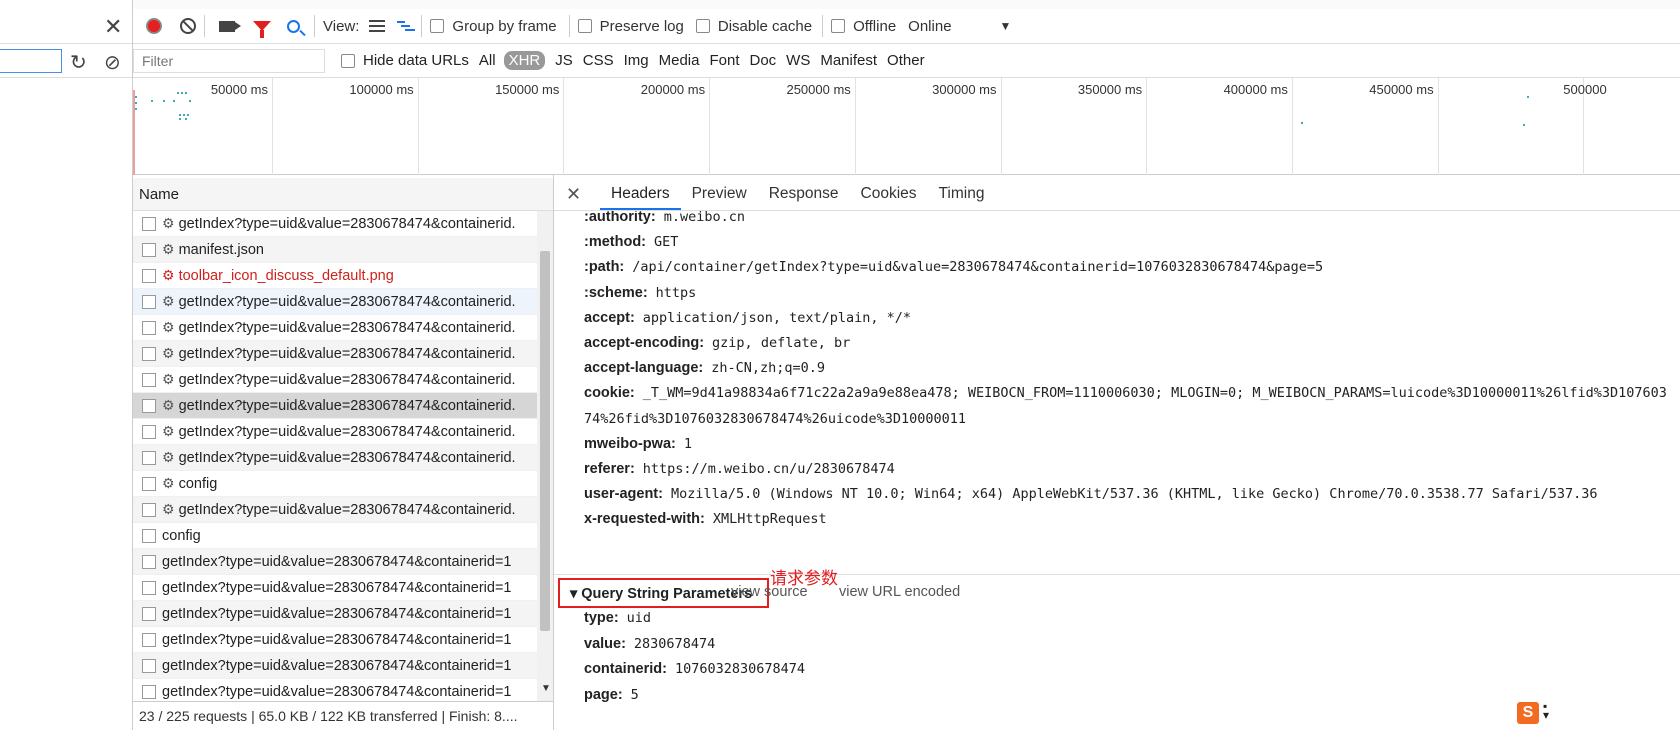 The width and height of the screenshot is (1680, 730). What do you see at coordinates (286, 275) in the screenshot?
I see `request-name: toolbar_icon_discuss_default.png` at bounding box center [286, 275].